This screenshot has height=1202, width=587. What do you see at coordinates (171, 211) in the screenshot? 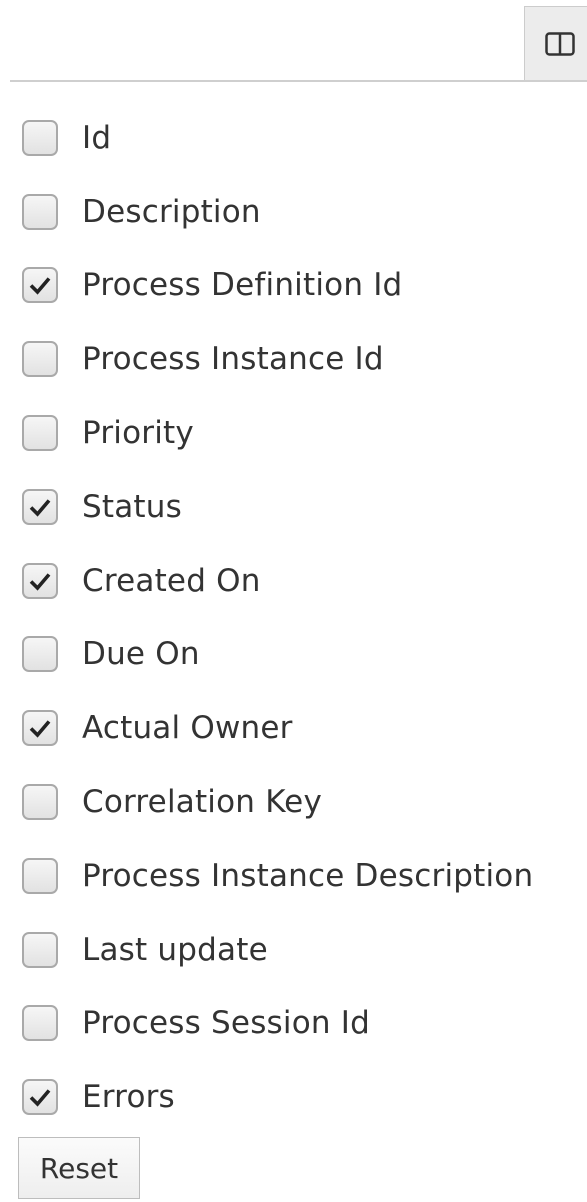
I see `option-label: Description` at bounding box center [171, 211].